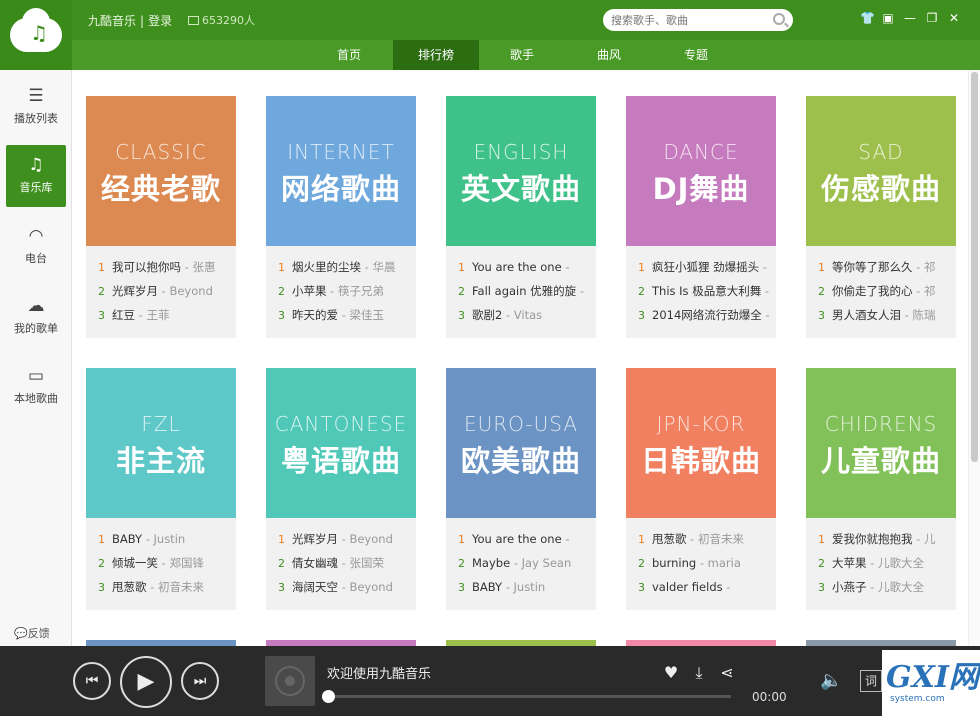  I want to click on search-input, so click(686, 20).